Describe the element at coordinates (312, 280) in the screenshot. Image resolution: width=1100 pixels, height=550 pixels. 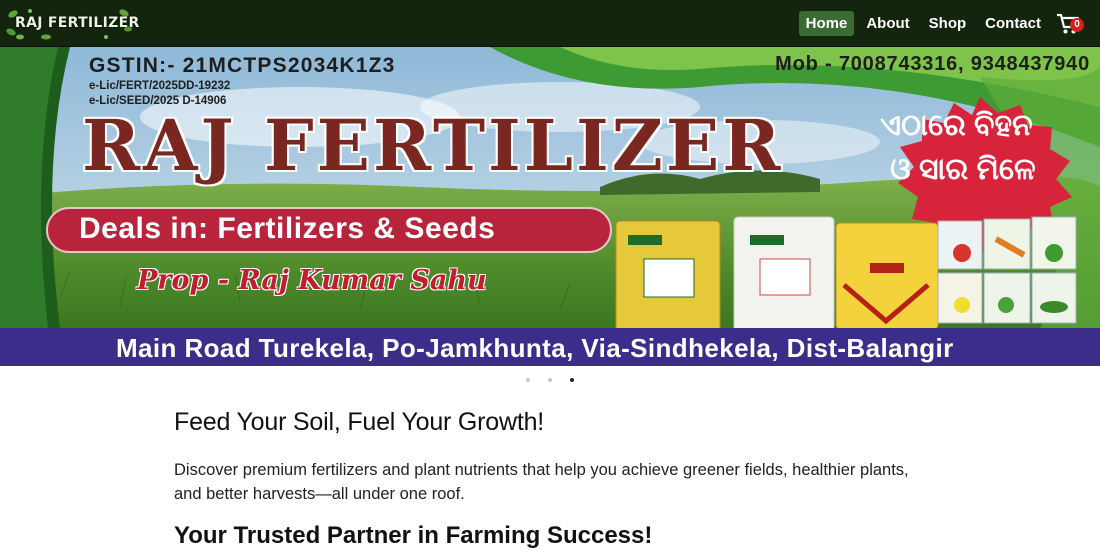
I see `proprietor-text: Prop - Raj Kumar Sahu` at that location.